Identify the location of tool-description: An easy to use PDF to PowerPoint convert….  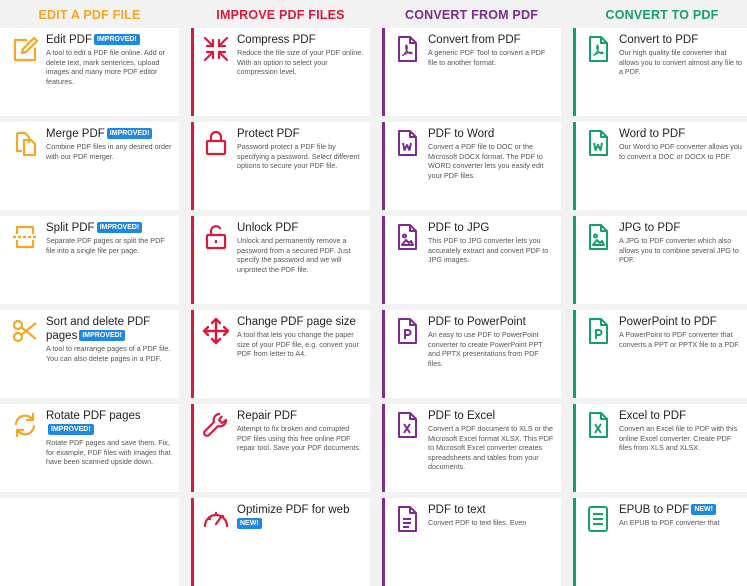
(485, 349).